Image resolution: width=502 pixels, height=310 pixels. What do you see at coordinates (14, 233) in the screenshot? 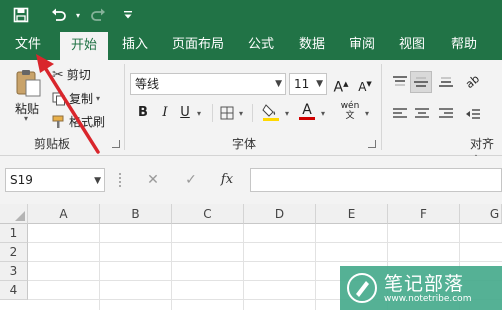
I see `row-header: 1` at bounding box center [14, 233].